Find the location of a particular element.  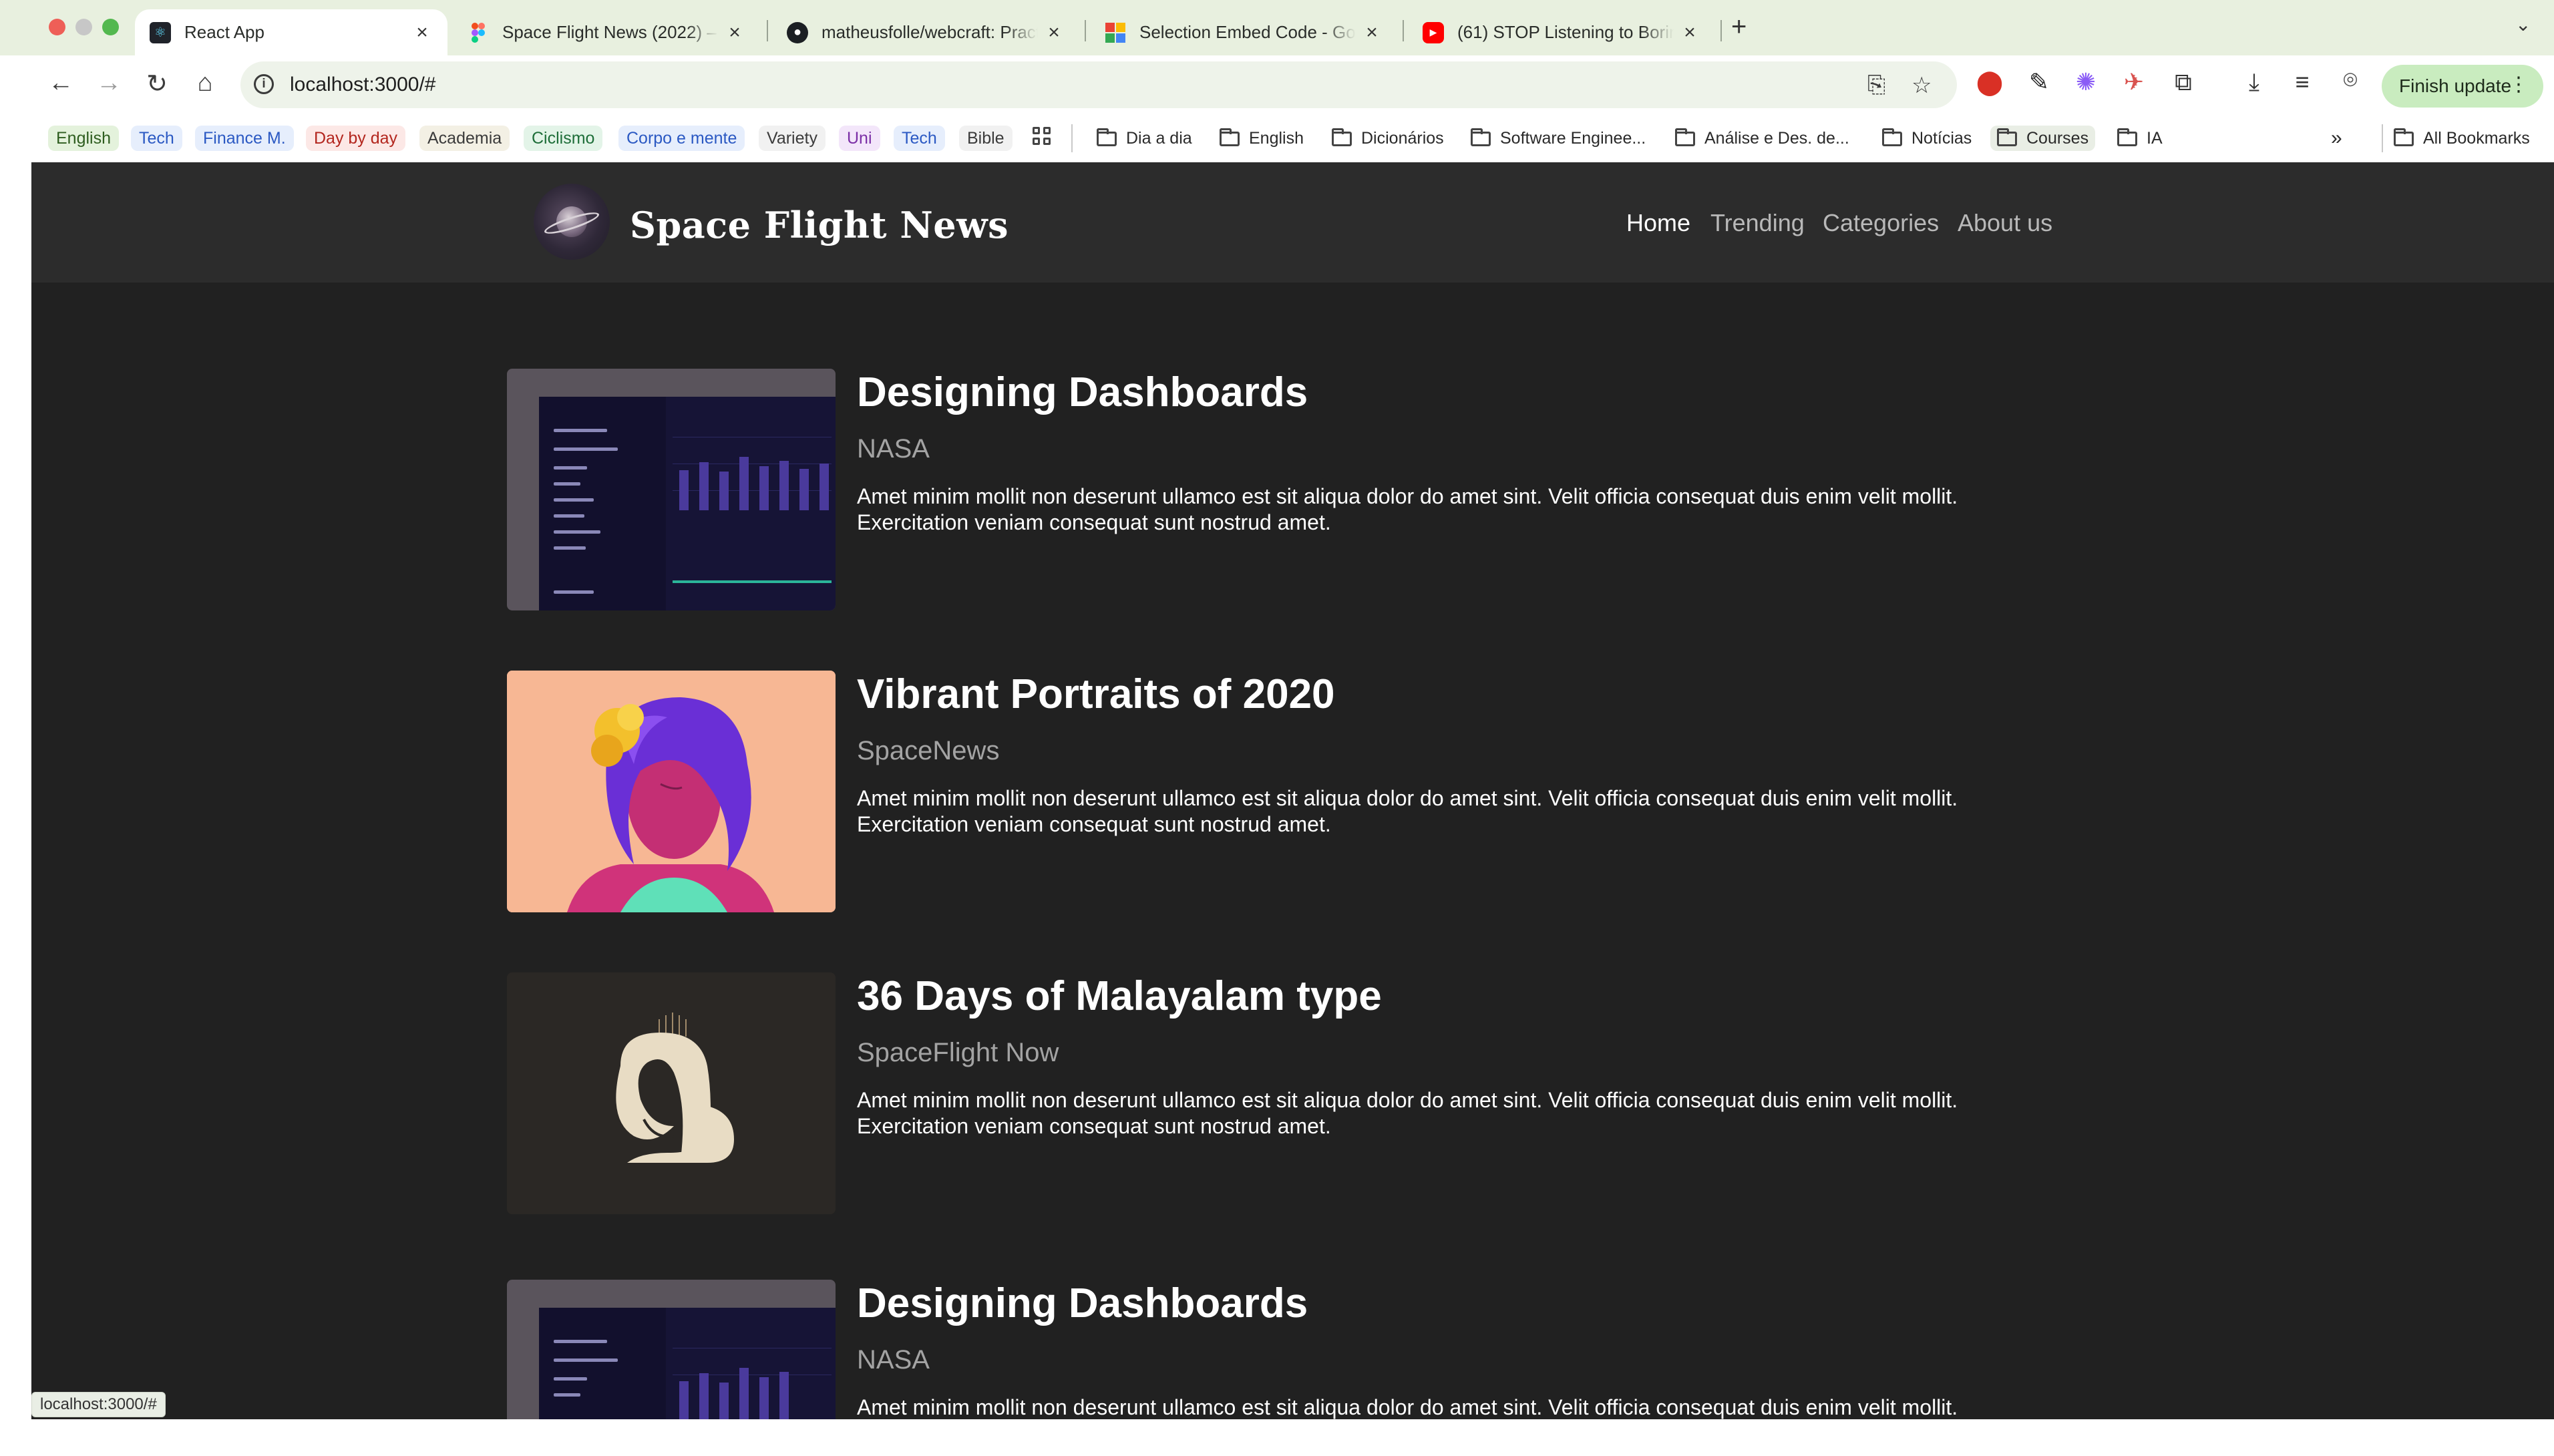

site-title: Space Flight News is located at coordinates (819, 225).